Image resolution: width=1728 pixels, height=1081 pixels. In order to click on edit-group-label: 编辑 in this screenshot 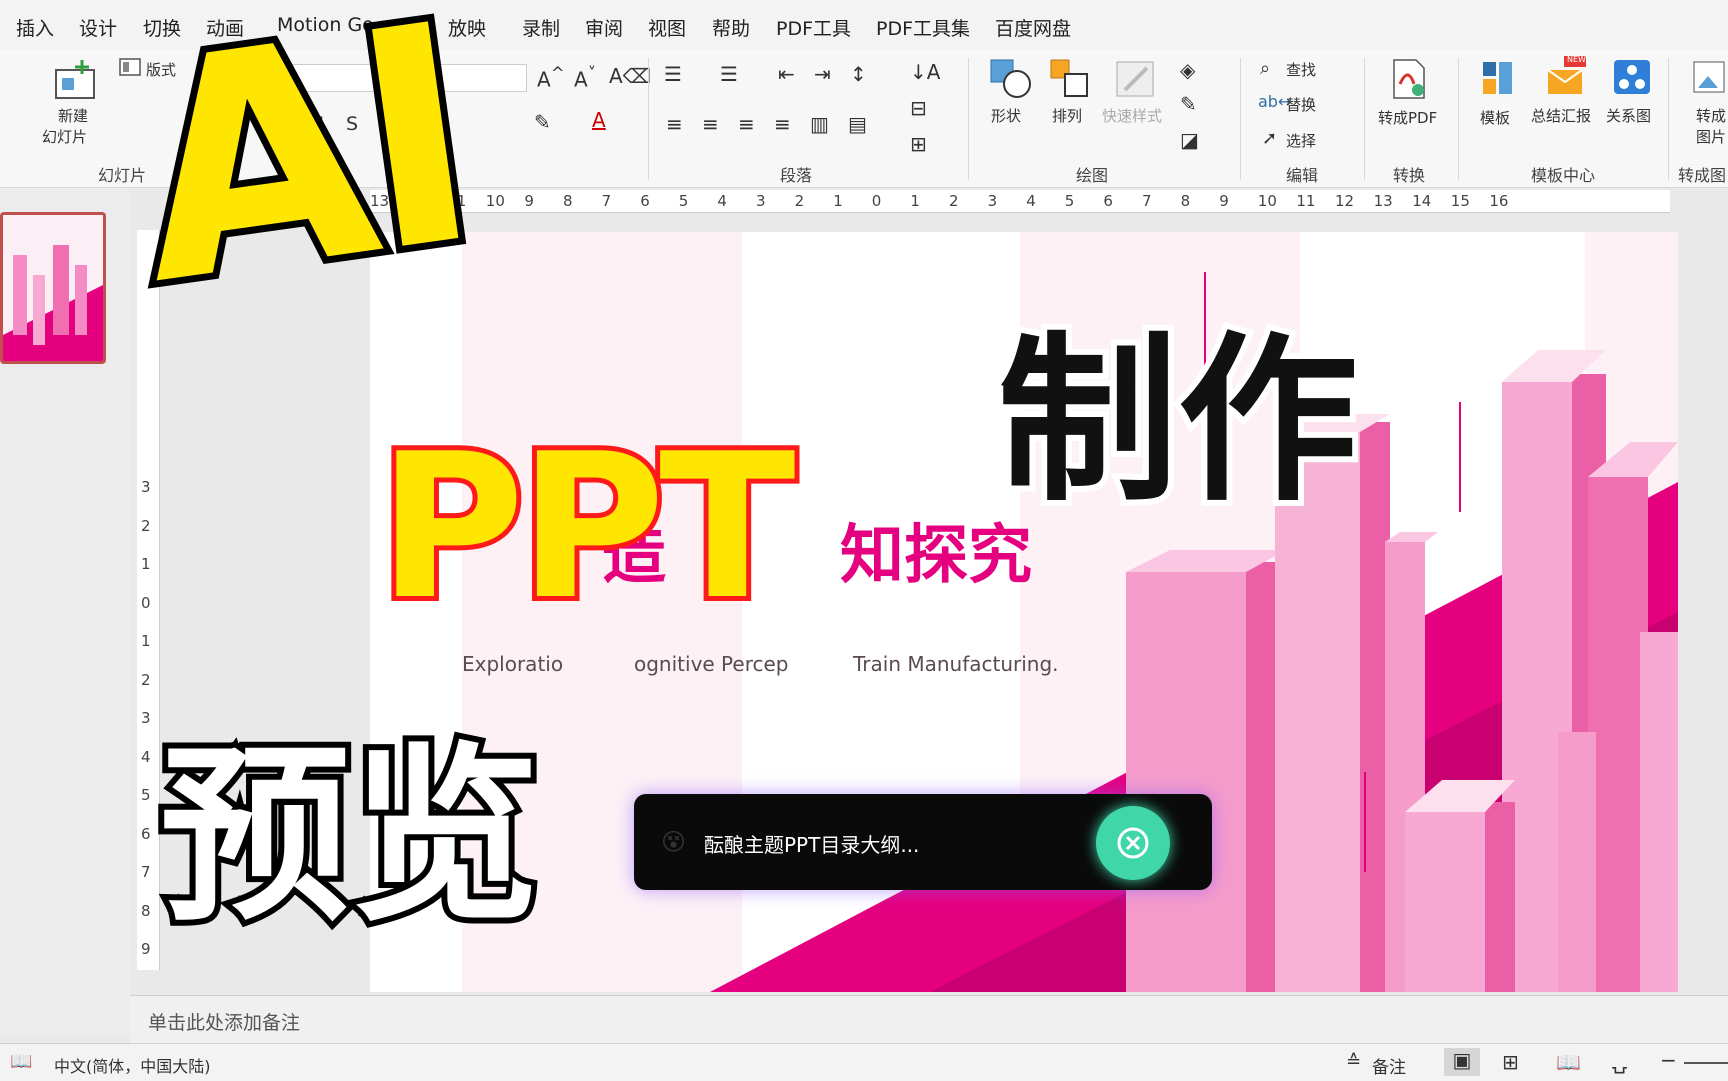, I will do `click(1302, 175)`.